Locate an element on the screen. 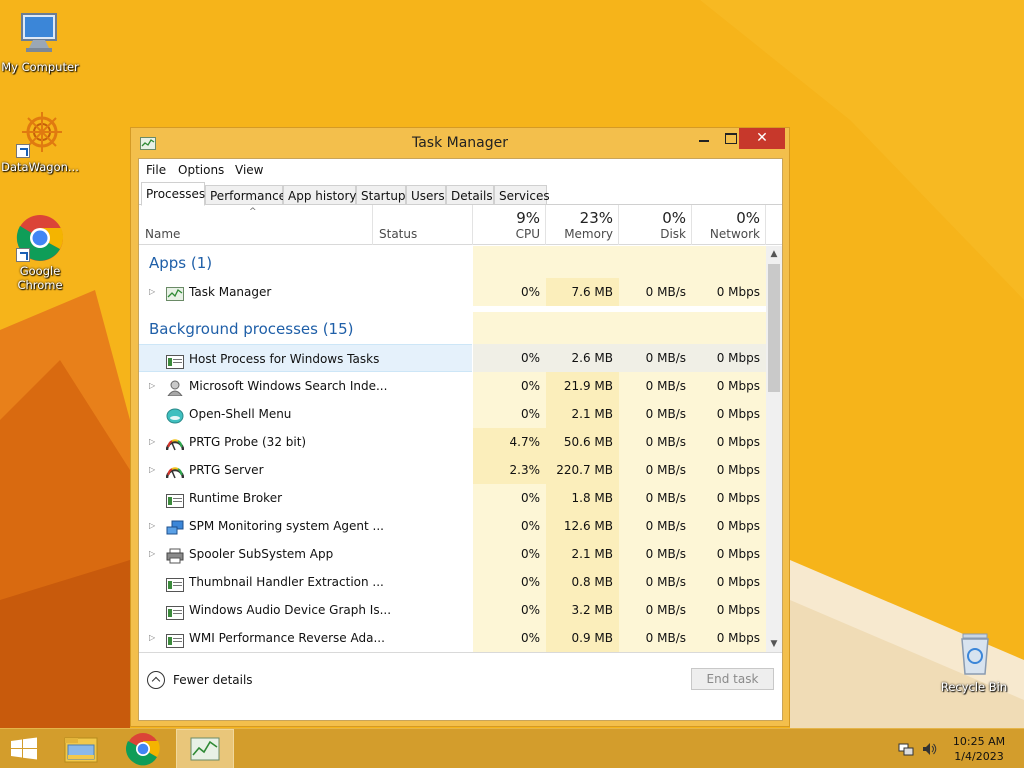 Image resolution: width=1024 pixels, height=768 pixels. tab-startup: Startup is located at coordinates (381, 195).